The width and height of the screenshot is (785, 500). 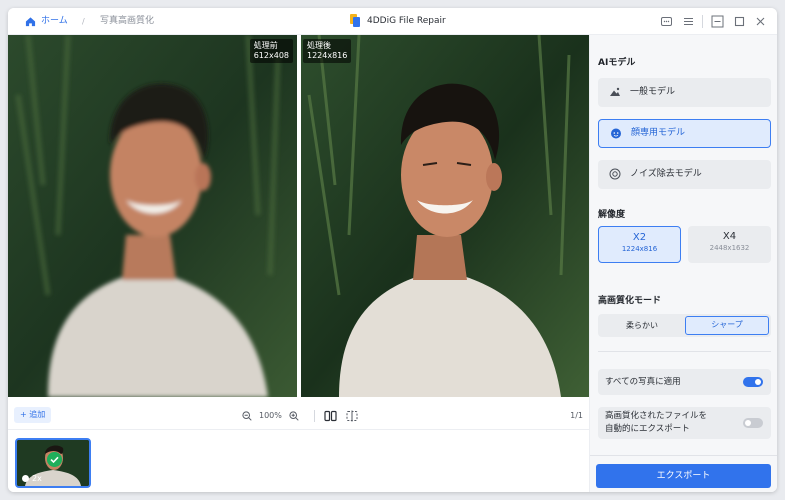 What do you see at coordinates (643, 382) in the screenshot?
I see `apply-all-label: すべての写真に適用` at bounding box center [643, 382].